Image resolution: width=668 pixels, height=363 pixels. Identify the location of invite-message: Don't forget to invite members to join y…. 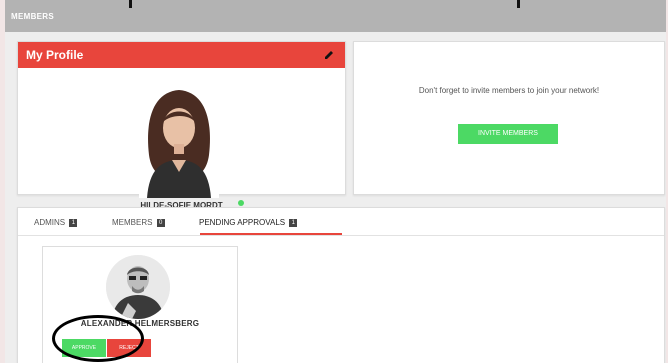
(509, 90).